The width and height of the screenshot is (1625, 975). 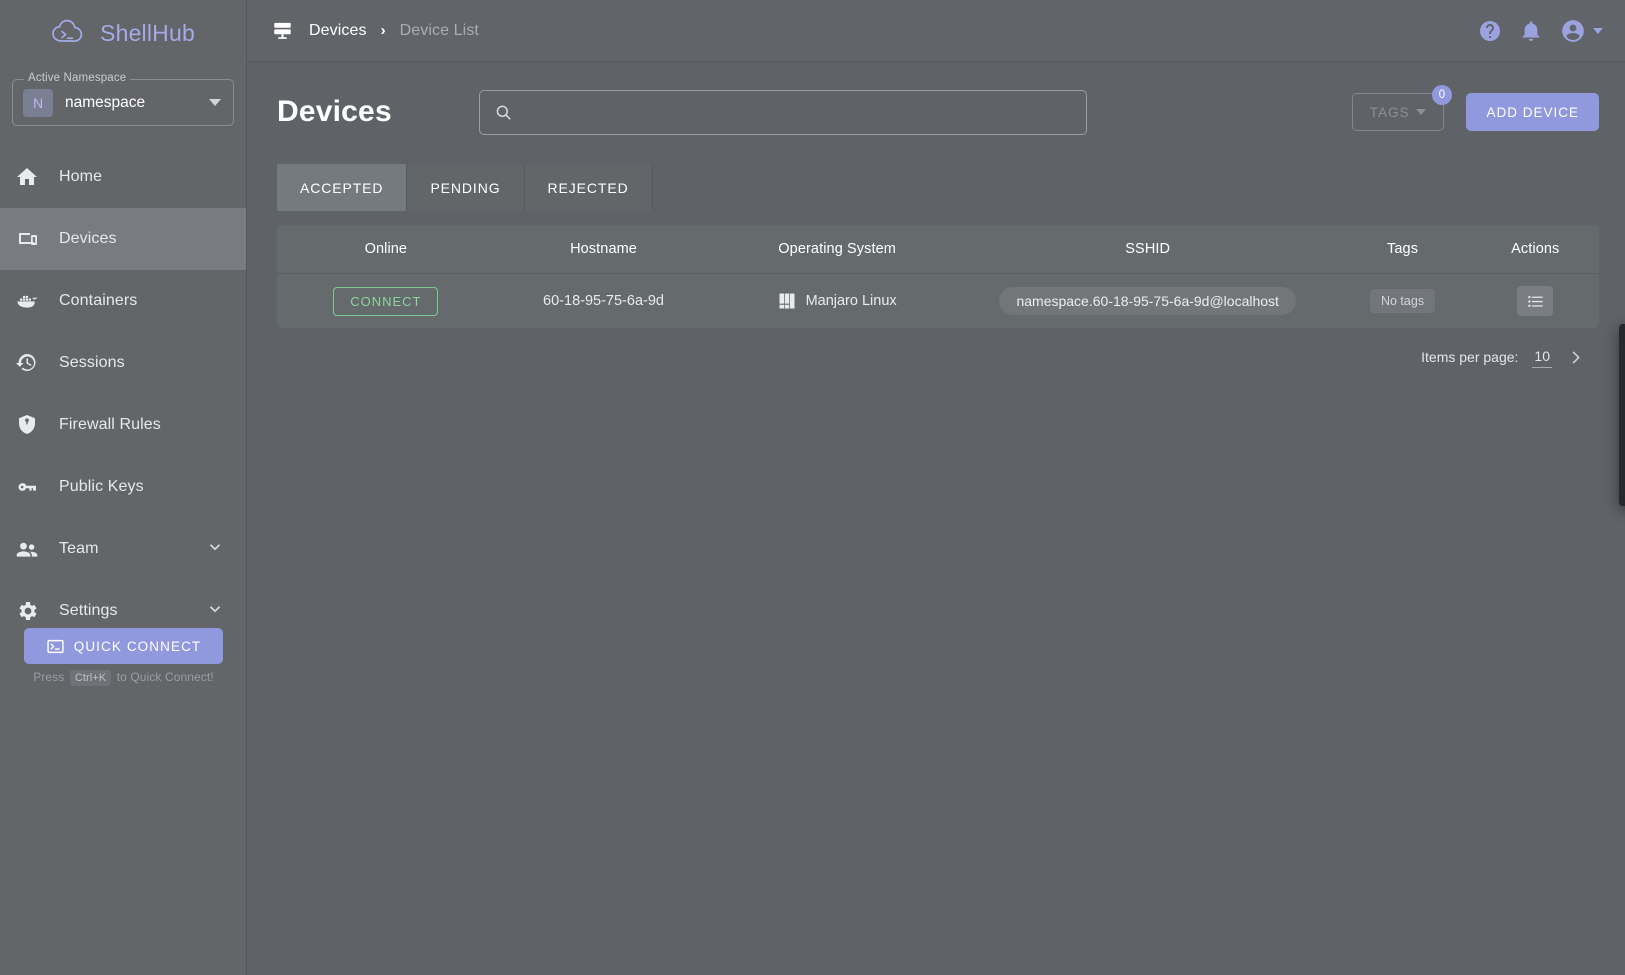 I want to click on cell-tags: No tags, so click(x=1402, y=300).